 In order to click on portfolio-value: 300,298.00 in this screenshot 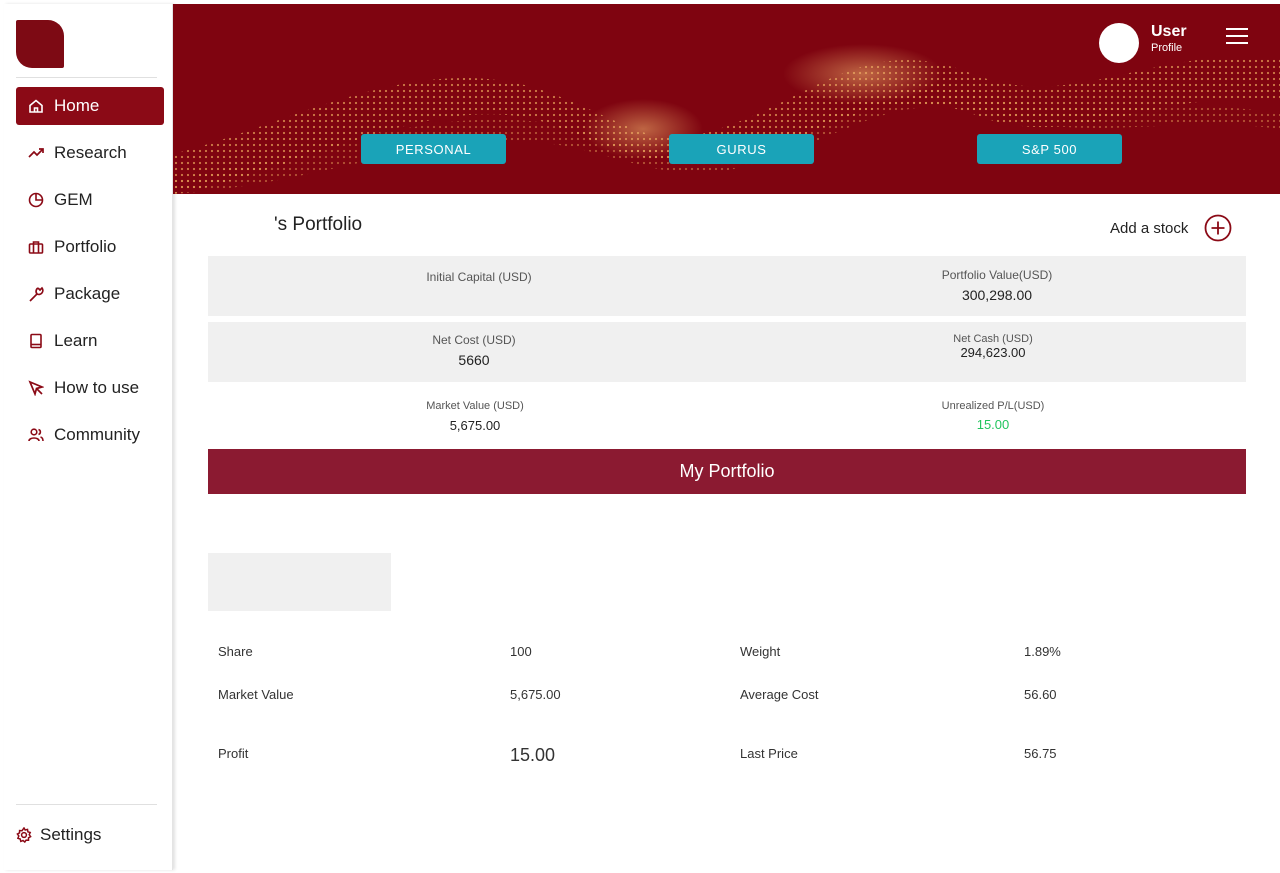, I will do `click(997, 295)`.